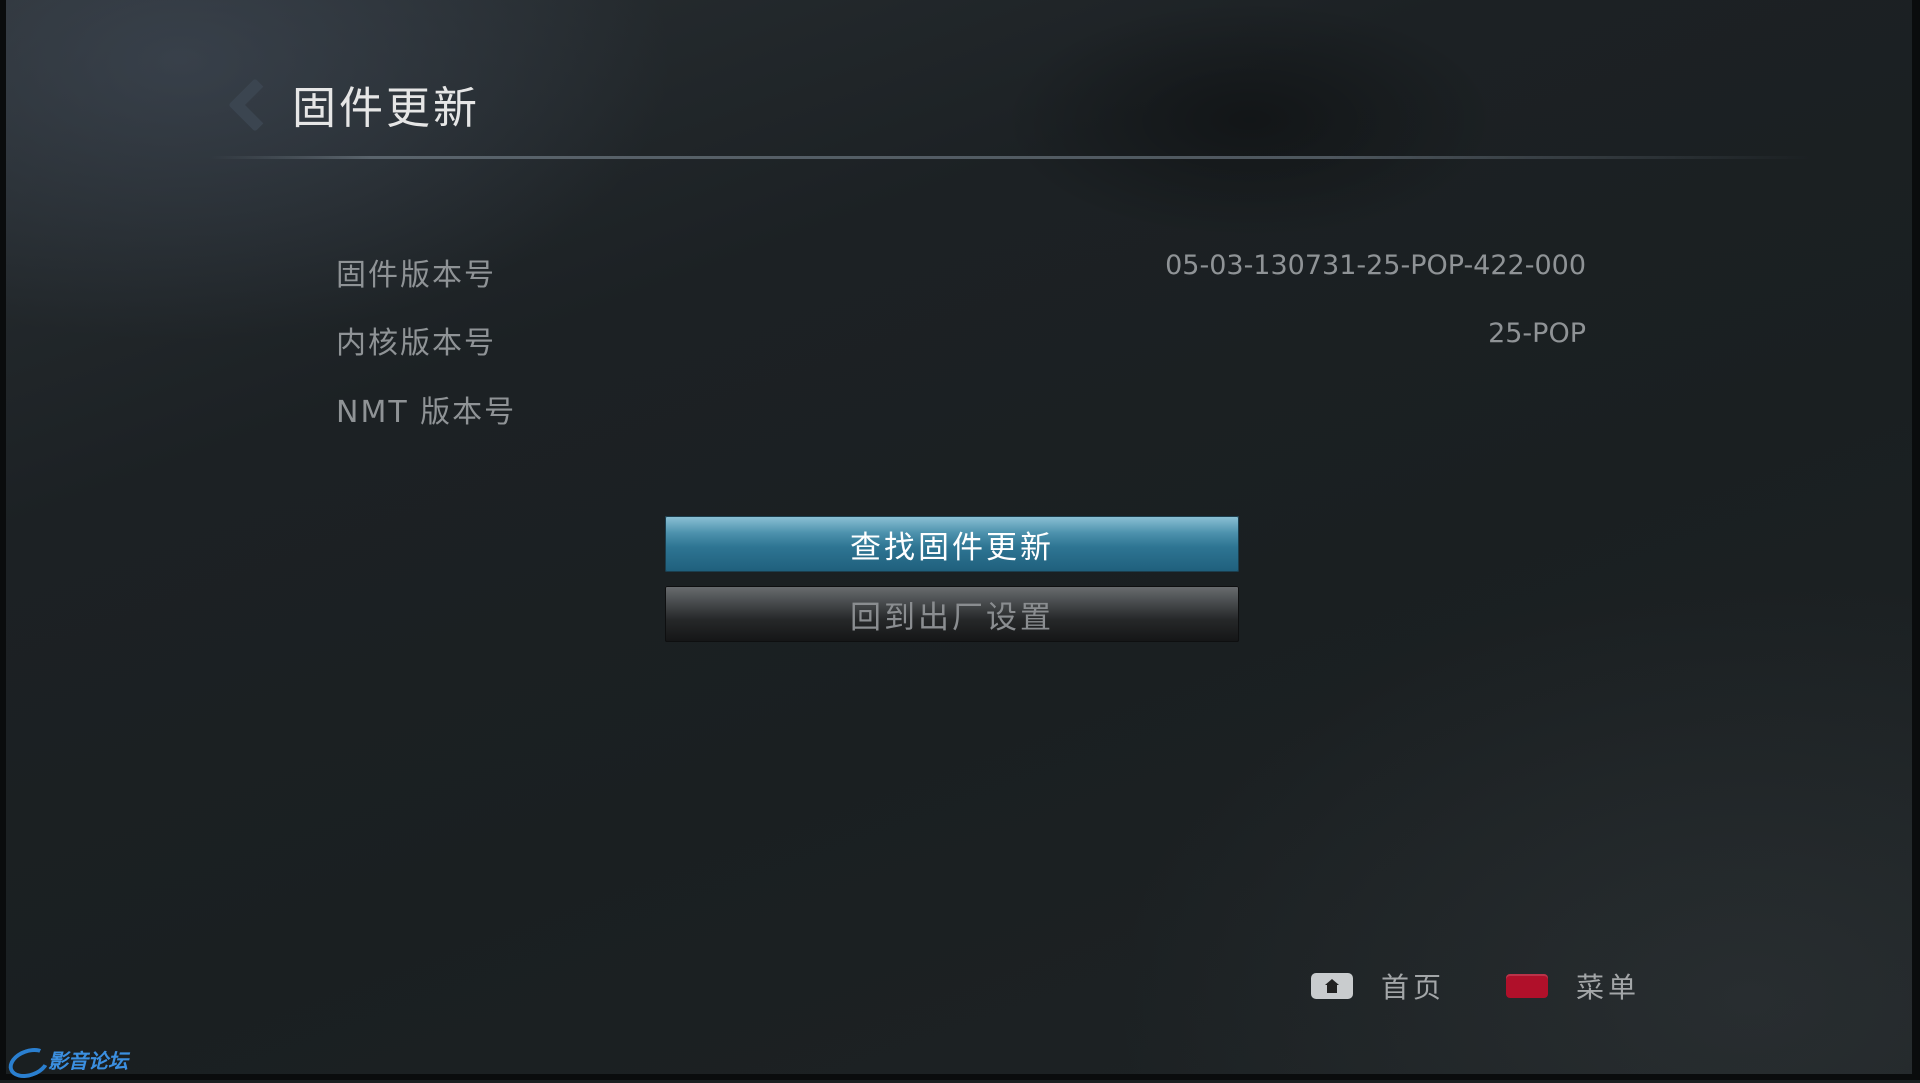  I want to click on kernel-version-label: 内核版本号, so click(416, 343).